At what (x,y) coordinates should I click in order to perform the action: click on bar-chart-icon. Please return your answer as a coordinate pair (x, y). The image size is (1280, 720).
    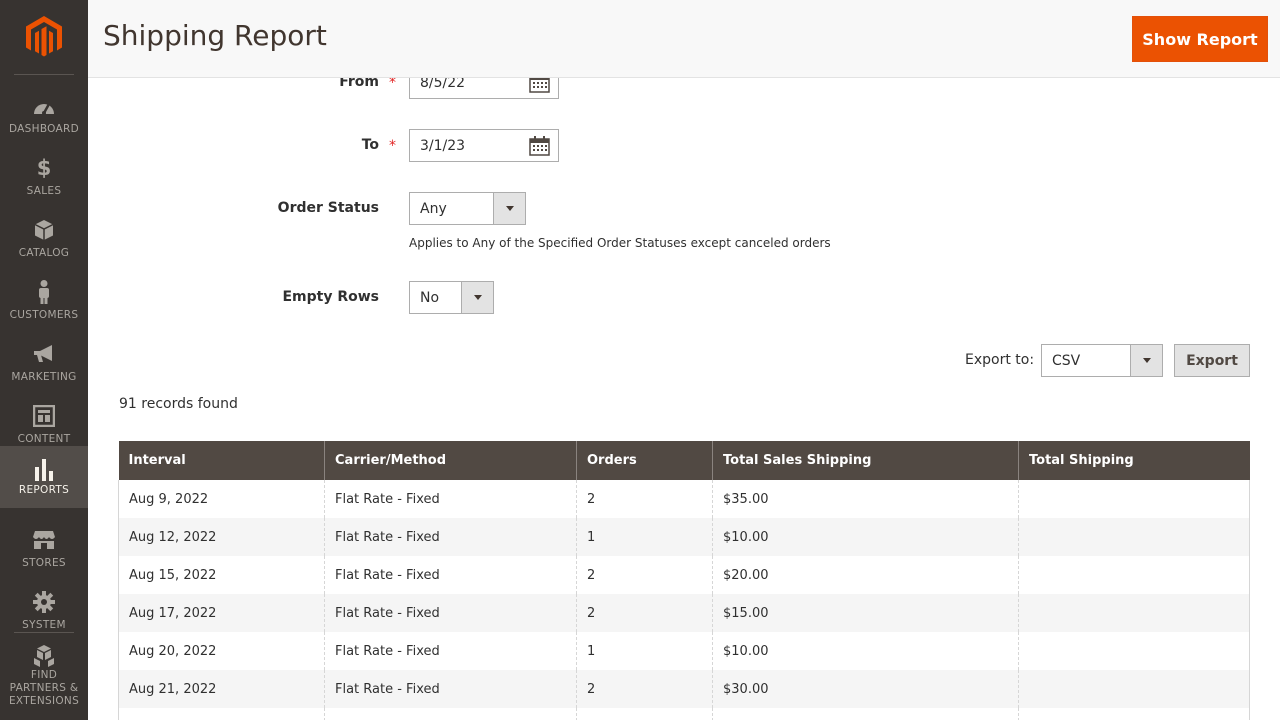
    Looking at the image, I should click on (44, 470).